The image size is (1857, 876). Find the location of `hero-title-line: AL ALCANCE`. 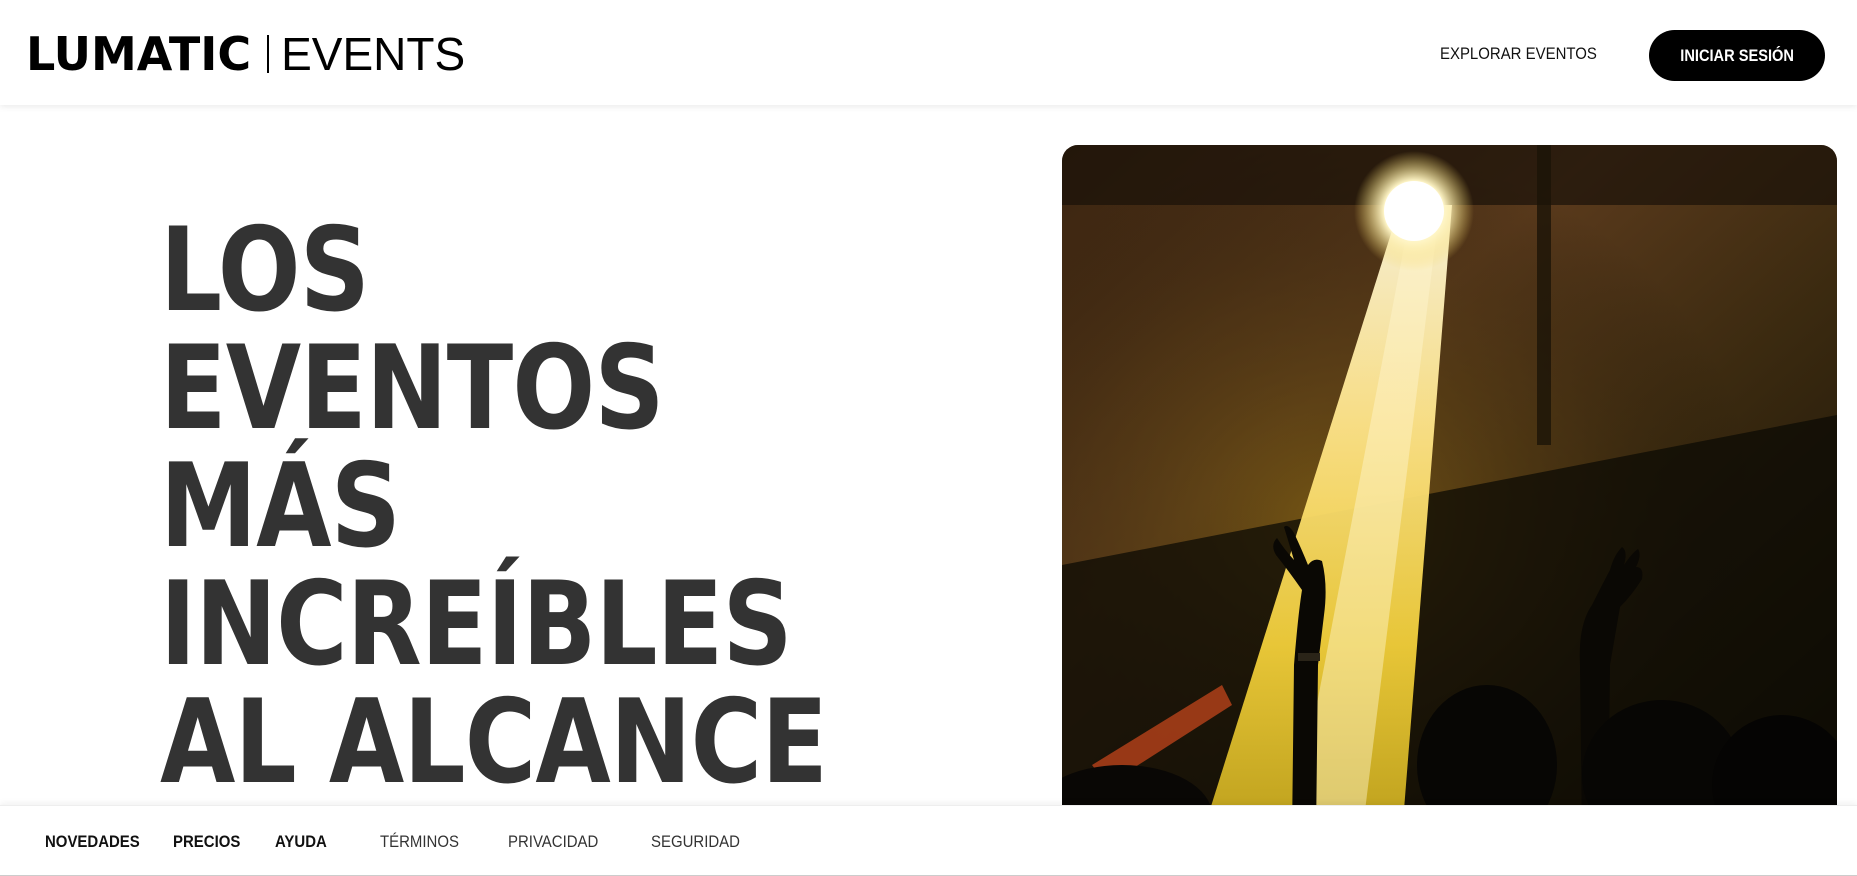

hero-title-line: AL ALCANCE is located at coordinates (494, 742).